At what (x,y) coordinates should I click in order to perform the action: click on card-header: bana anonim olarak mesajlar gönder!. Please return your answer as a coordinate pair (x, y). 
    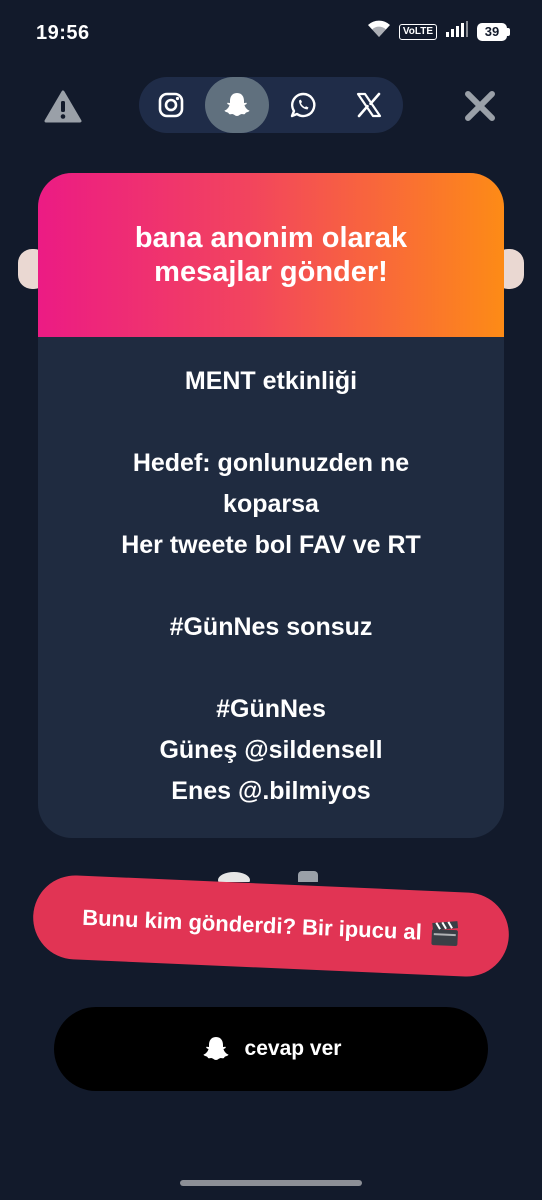
    Looking at the image, I should click on (271, 255).